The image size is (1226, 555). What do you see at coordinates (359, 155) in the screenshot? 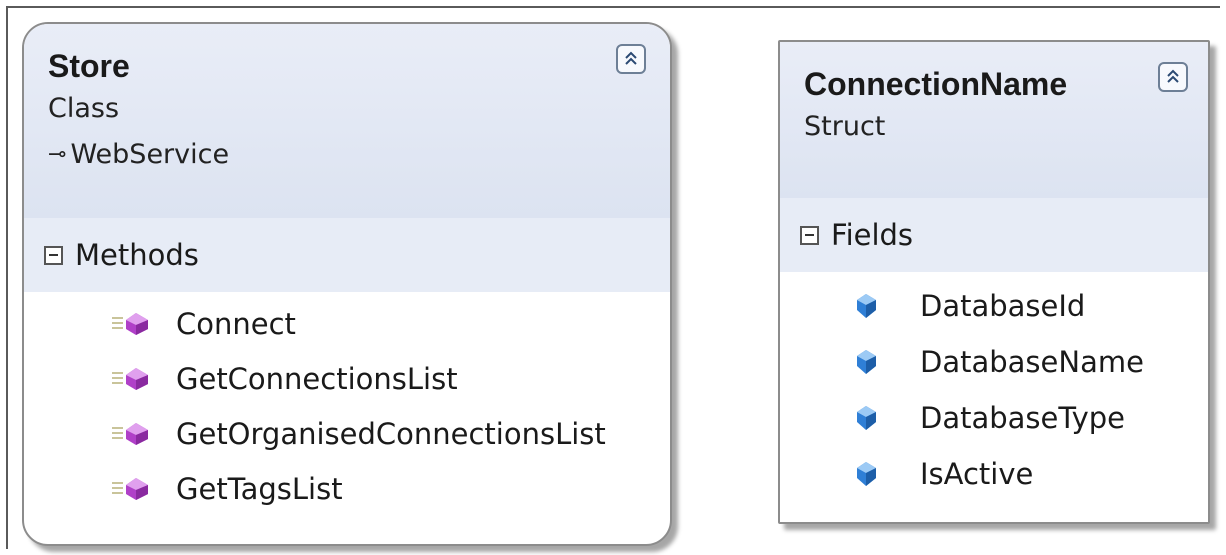
I see `base-type-row: ⊸ WebService` at bounding box center [359, 155].